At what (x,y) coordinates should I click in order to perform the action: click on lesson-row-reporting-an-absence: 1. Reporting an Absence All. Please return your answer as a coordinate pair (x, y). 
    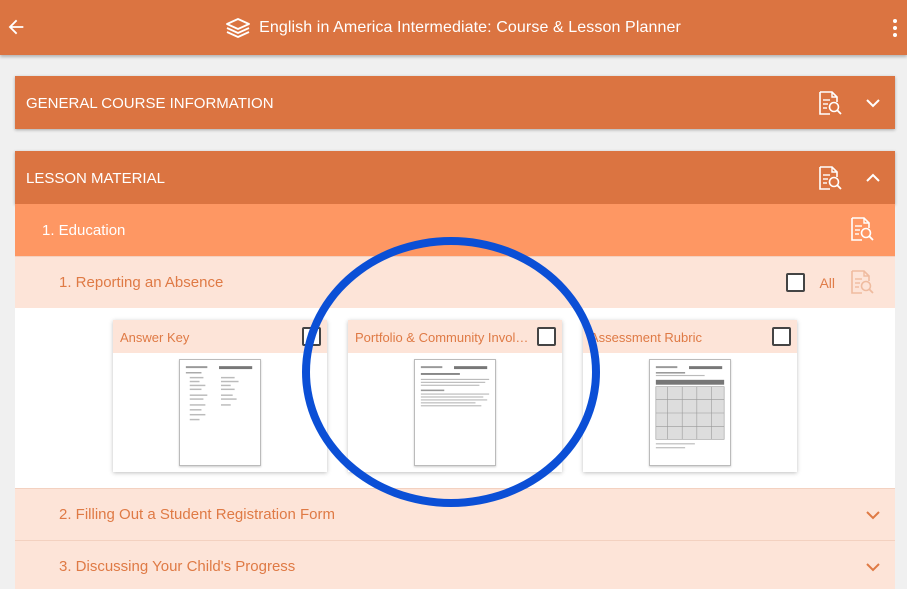
    Looking at the image, I should click on (455, 282).